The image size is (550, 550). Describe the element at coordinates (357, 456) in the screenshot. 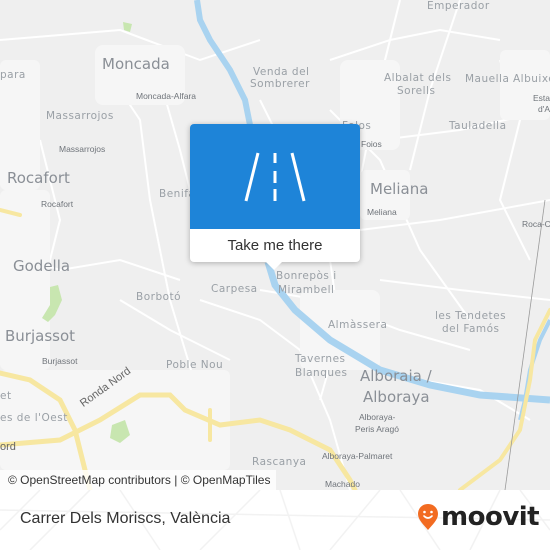

I see `map-stop-alboraya-palmaret: Alboraya-Palmaret` at that location.